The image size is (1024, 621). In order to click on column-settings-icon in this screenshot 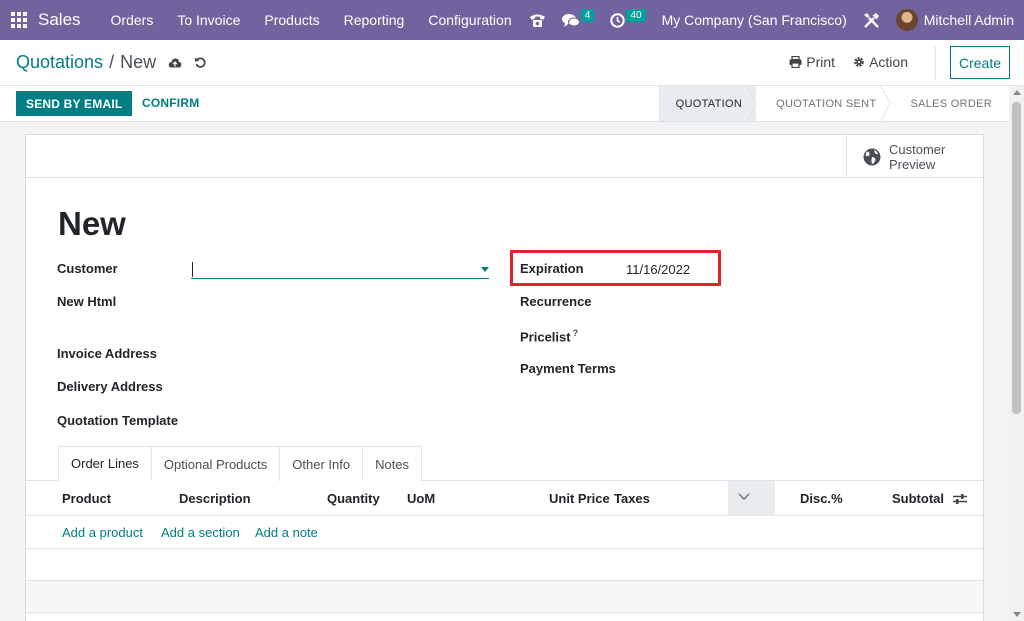, I will do `click(960, 499)`.